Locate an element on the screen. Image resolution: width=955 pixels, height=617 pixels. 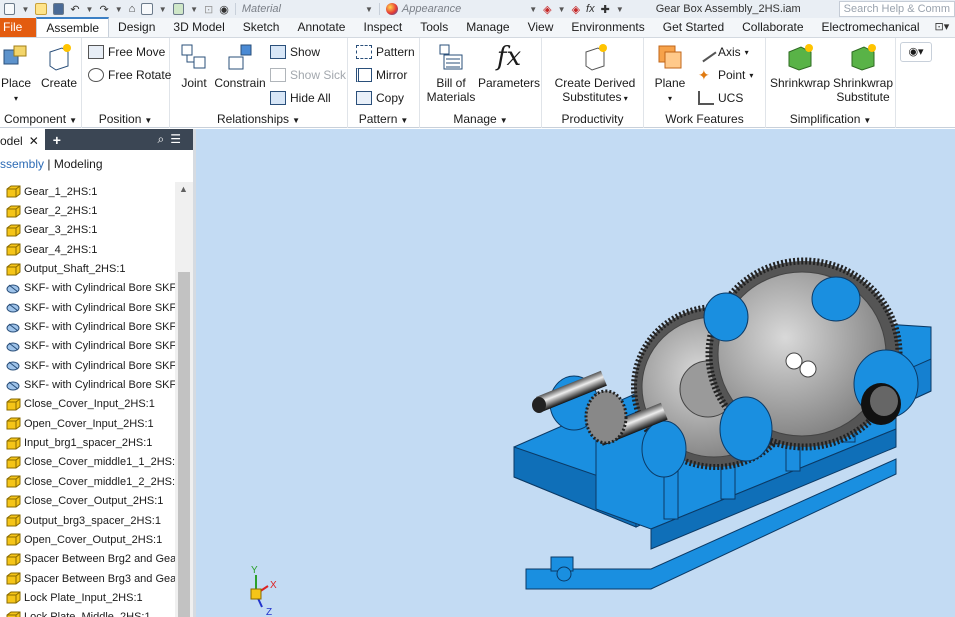
clear-appearance-icon: ◈ is located at coordinates (547, 9).